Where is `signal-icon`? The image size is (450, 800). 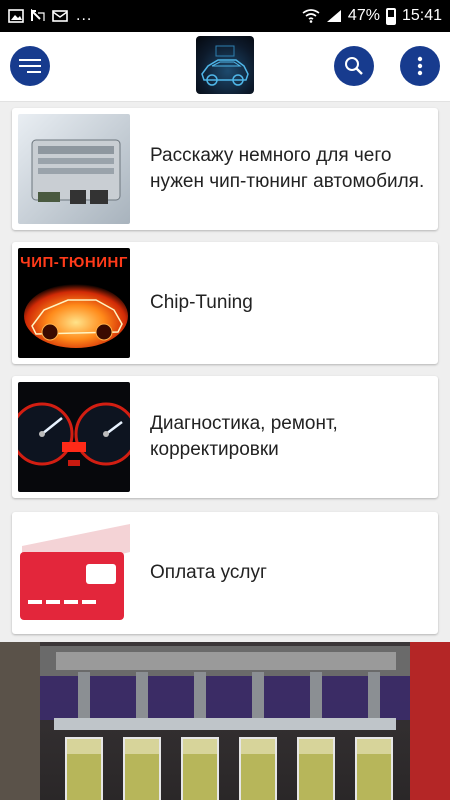
signal-icon is located at coordinates (333, 16).